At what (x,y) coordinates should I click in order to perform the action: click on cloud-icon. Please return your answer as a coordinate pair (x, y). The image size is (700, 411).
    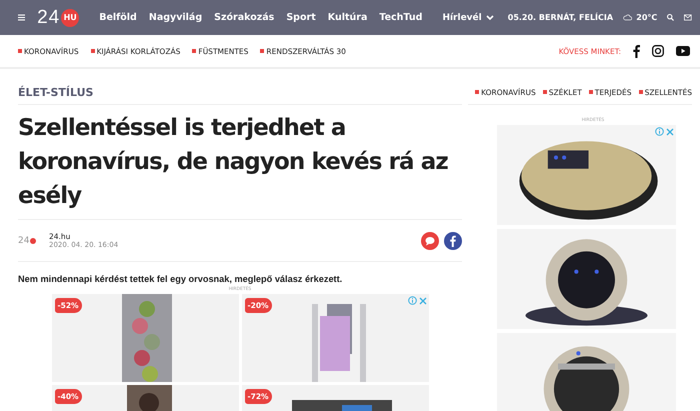
    Looking at the image, I should click on (627, 17).